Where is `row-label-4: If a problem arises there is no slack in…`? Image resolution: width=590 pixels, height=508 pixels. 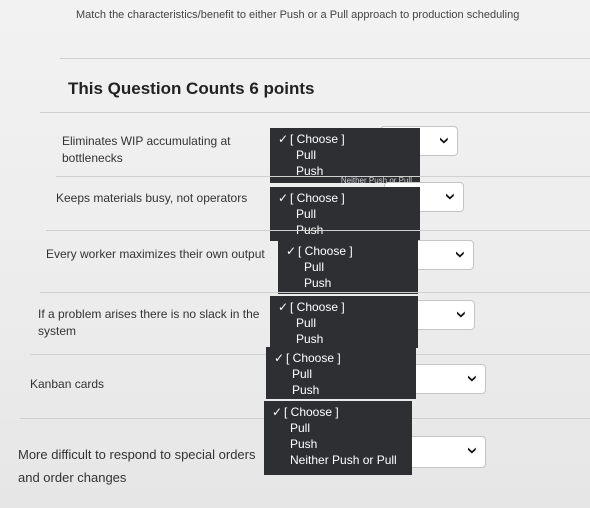 row-label-4: If a problem arises there is no slack in… is located at coordinates (149, 322).